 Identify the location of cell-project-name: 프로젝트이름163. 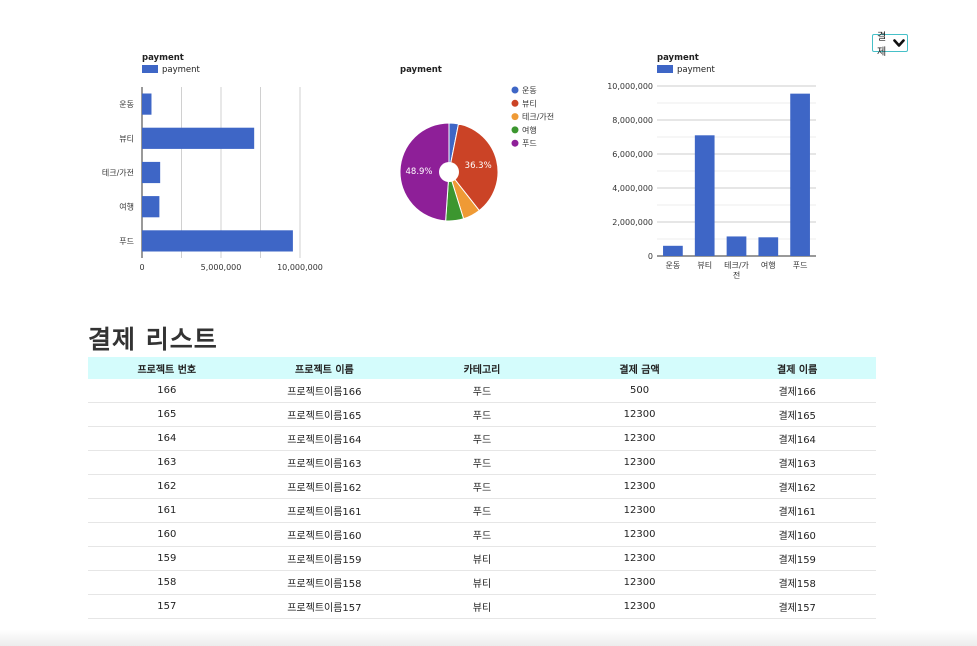
(324, 462).